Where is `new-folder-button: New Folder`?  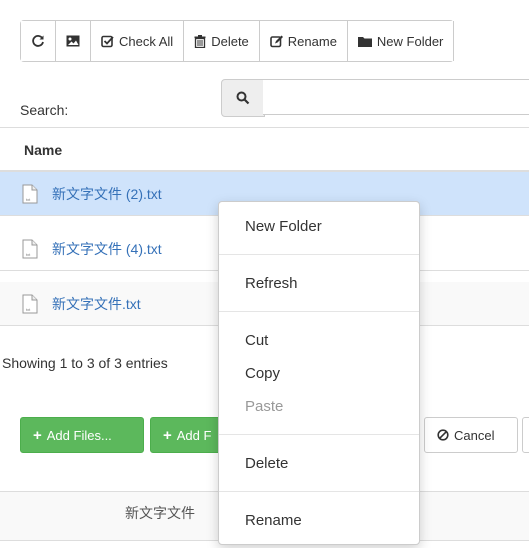
new-folder-button: New Folder is located at coordinates (401, 41).